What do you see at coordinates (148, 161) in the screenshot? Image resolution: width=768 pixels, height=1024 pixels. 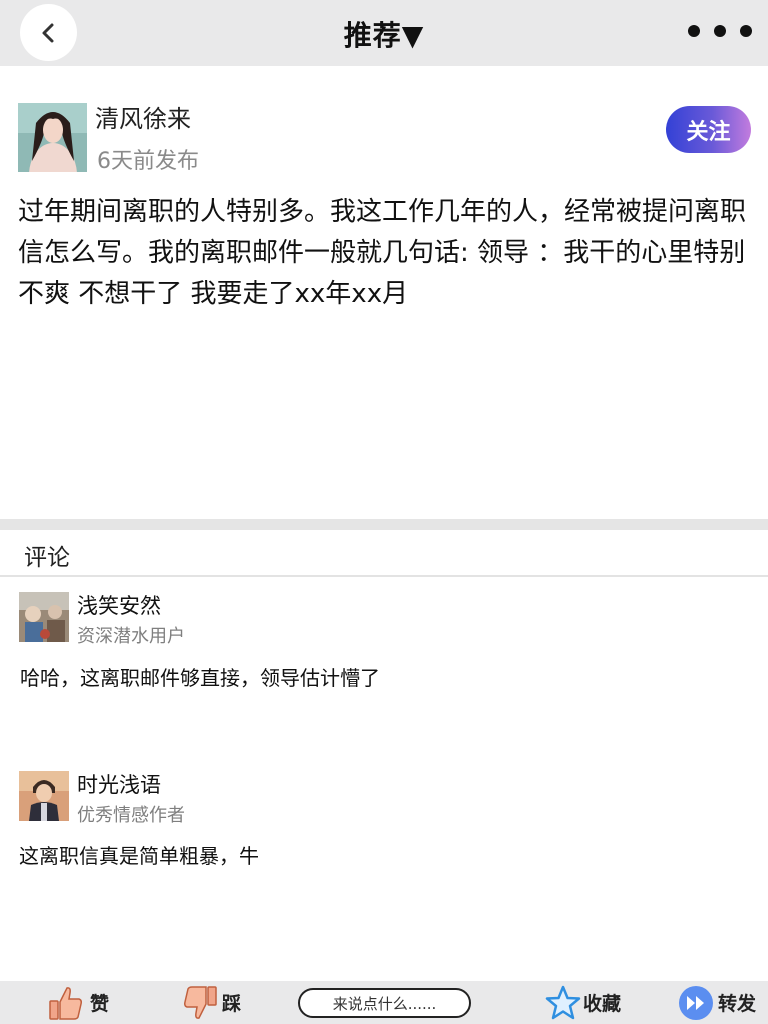 I see `post-time: 6天前发布` at bounding box center [148, 161].